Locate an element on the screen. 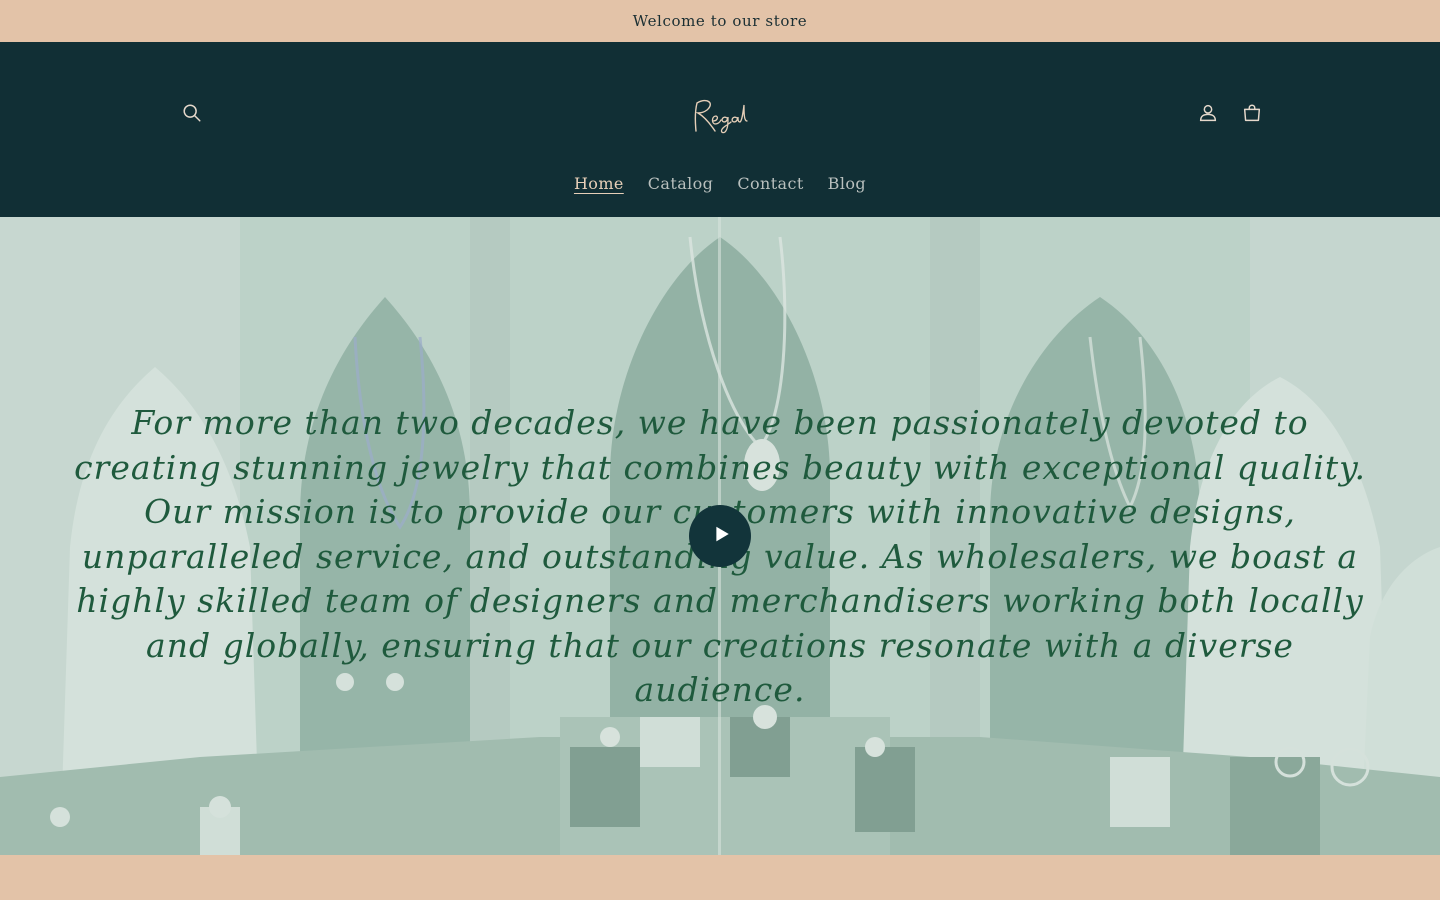 This screenshot has height=900, width=1440. main-navigation: Home Catalog Contact Blog is located at coordinates (720, 183).